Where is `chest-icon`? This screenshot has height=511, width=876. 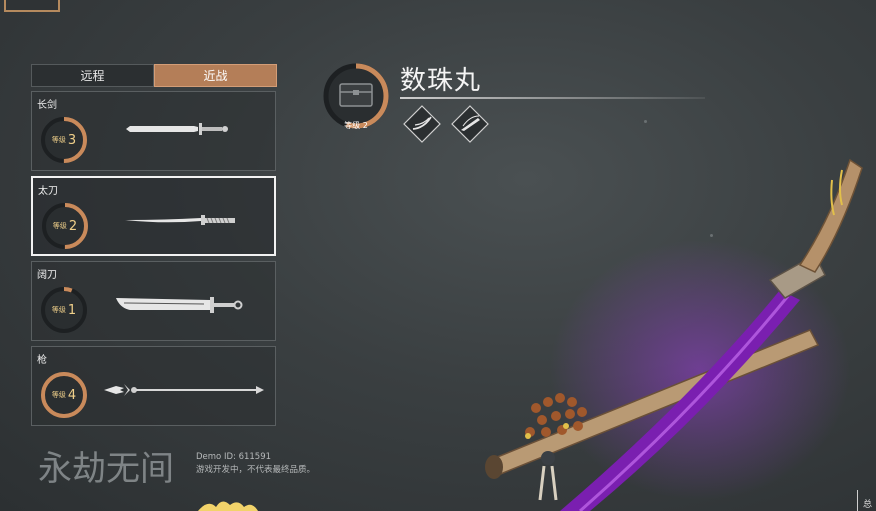 chest-icon is located at coordinates (356, 95).